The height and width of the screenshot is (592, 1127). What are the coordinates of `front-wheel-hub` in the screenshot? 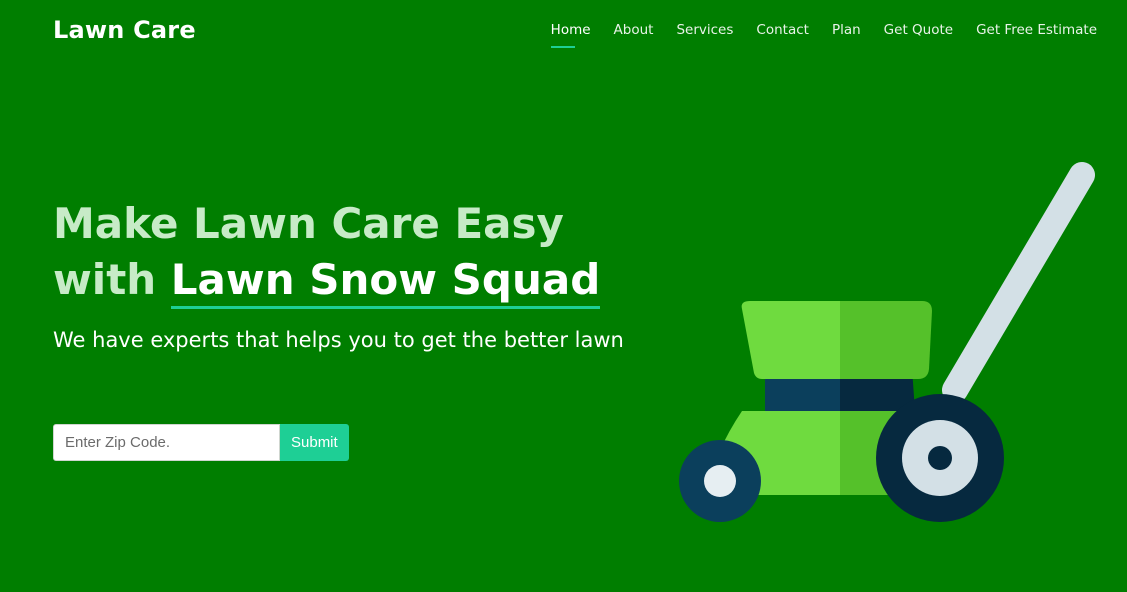 It's located at (720, 481).